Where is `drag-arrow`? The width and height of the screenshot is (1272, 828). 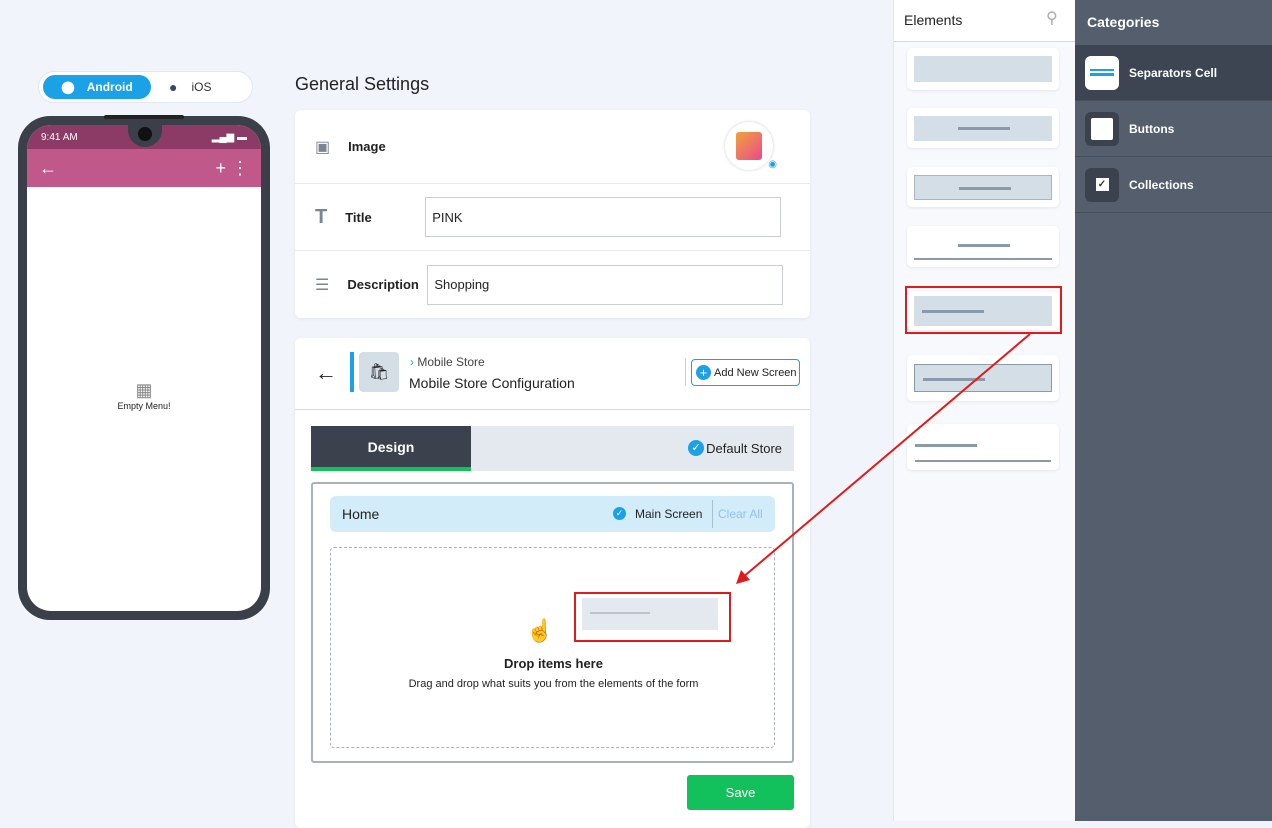 drag-arrow is located at coordinates (883, 458).